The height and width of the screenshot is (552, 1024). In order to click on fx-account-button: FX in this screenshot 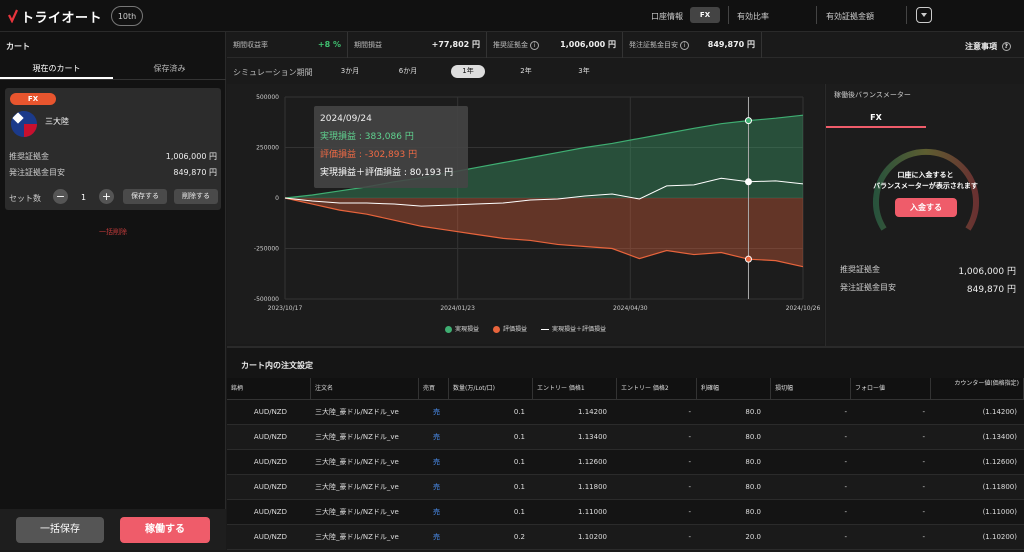, I will do `click(705, 15)`.